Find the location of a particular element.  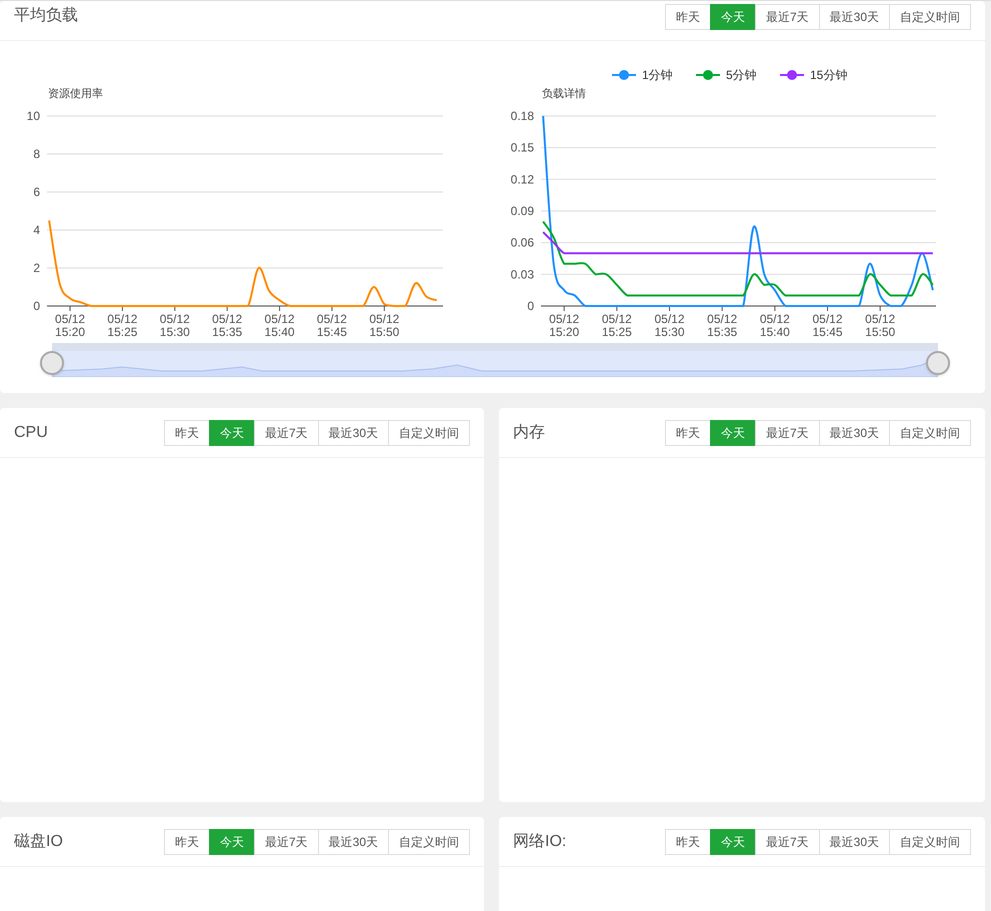

axis-label: 0.15 is located at coordinates (522, 147).